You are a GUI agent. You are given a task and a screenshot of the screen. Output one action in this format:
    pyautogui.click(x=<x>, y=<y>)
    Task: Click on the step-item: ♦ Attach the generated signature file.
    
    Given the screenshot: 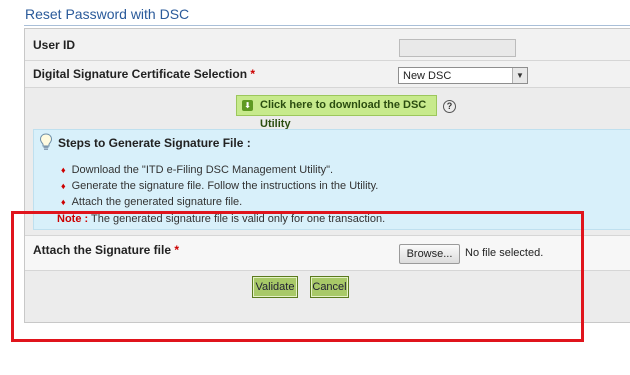 What is the action you would take?
    pyautogui.click(x=151, y=202)
    